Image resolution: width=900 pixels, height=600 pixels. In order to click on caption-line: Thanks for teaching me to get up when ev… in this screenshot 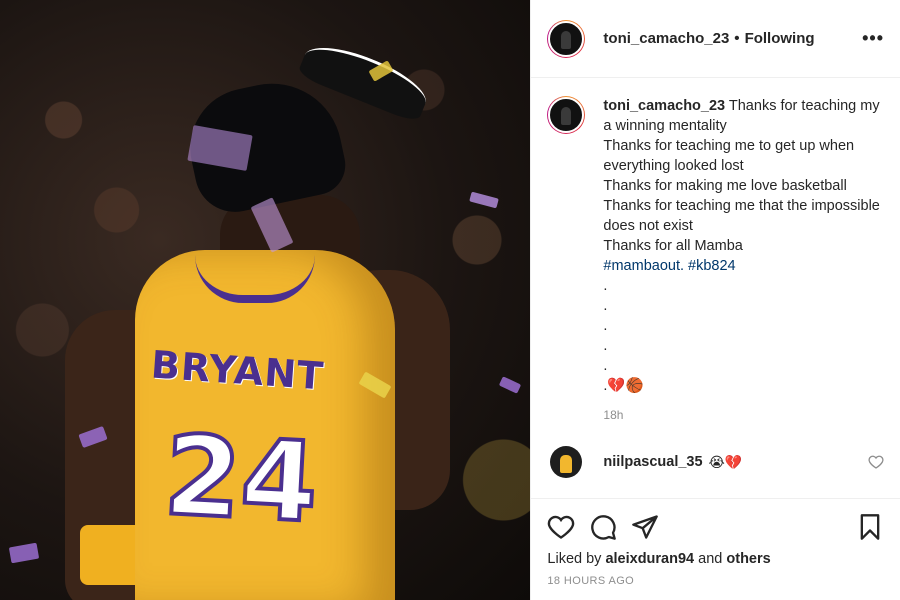, I will do `click(729, 156)`.